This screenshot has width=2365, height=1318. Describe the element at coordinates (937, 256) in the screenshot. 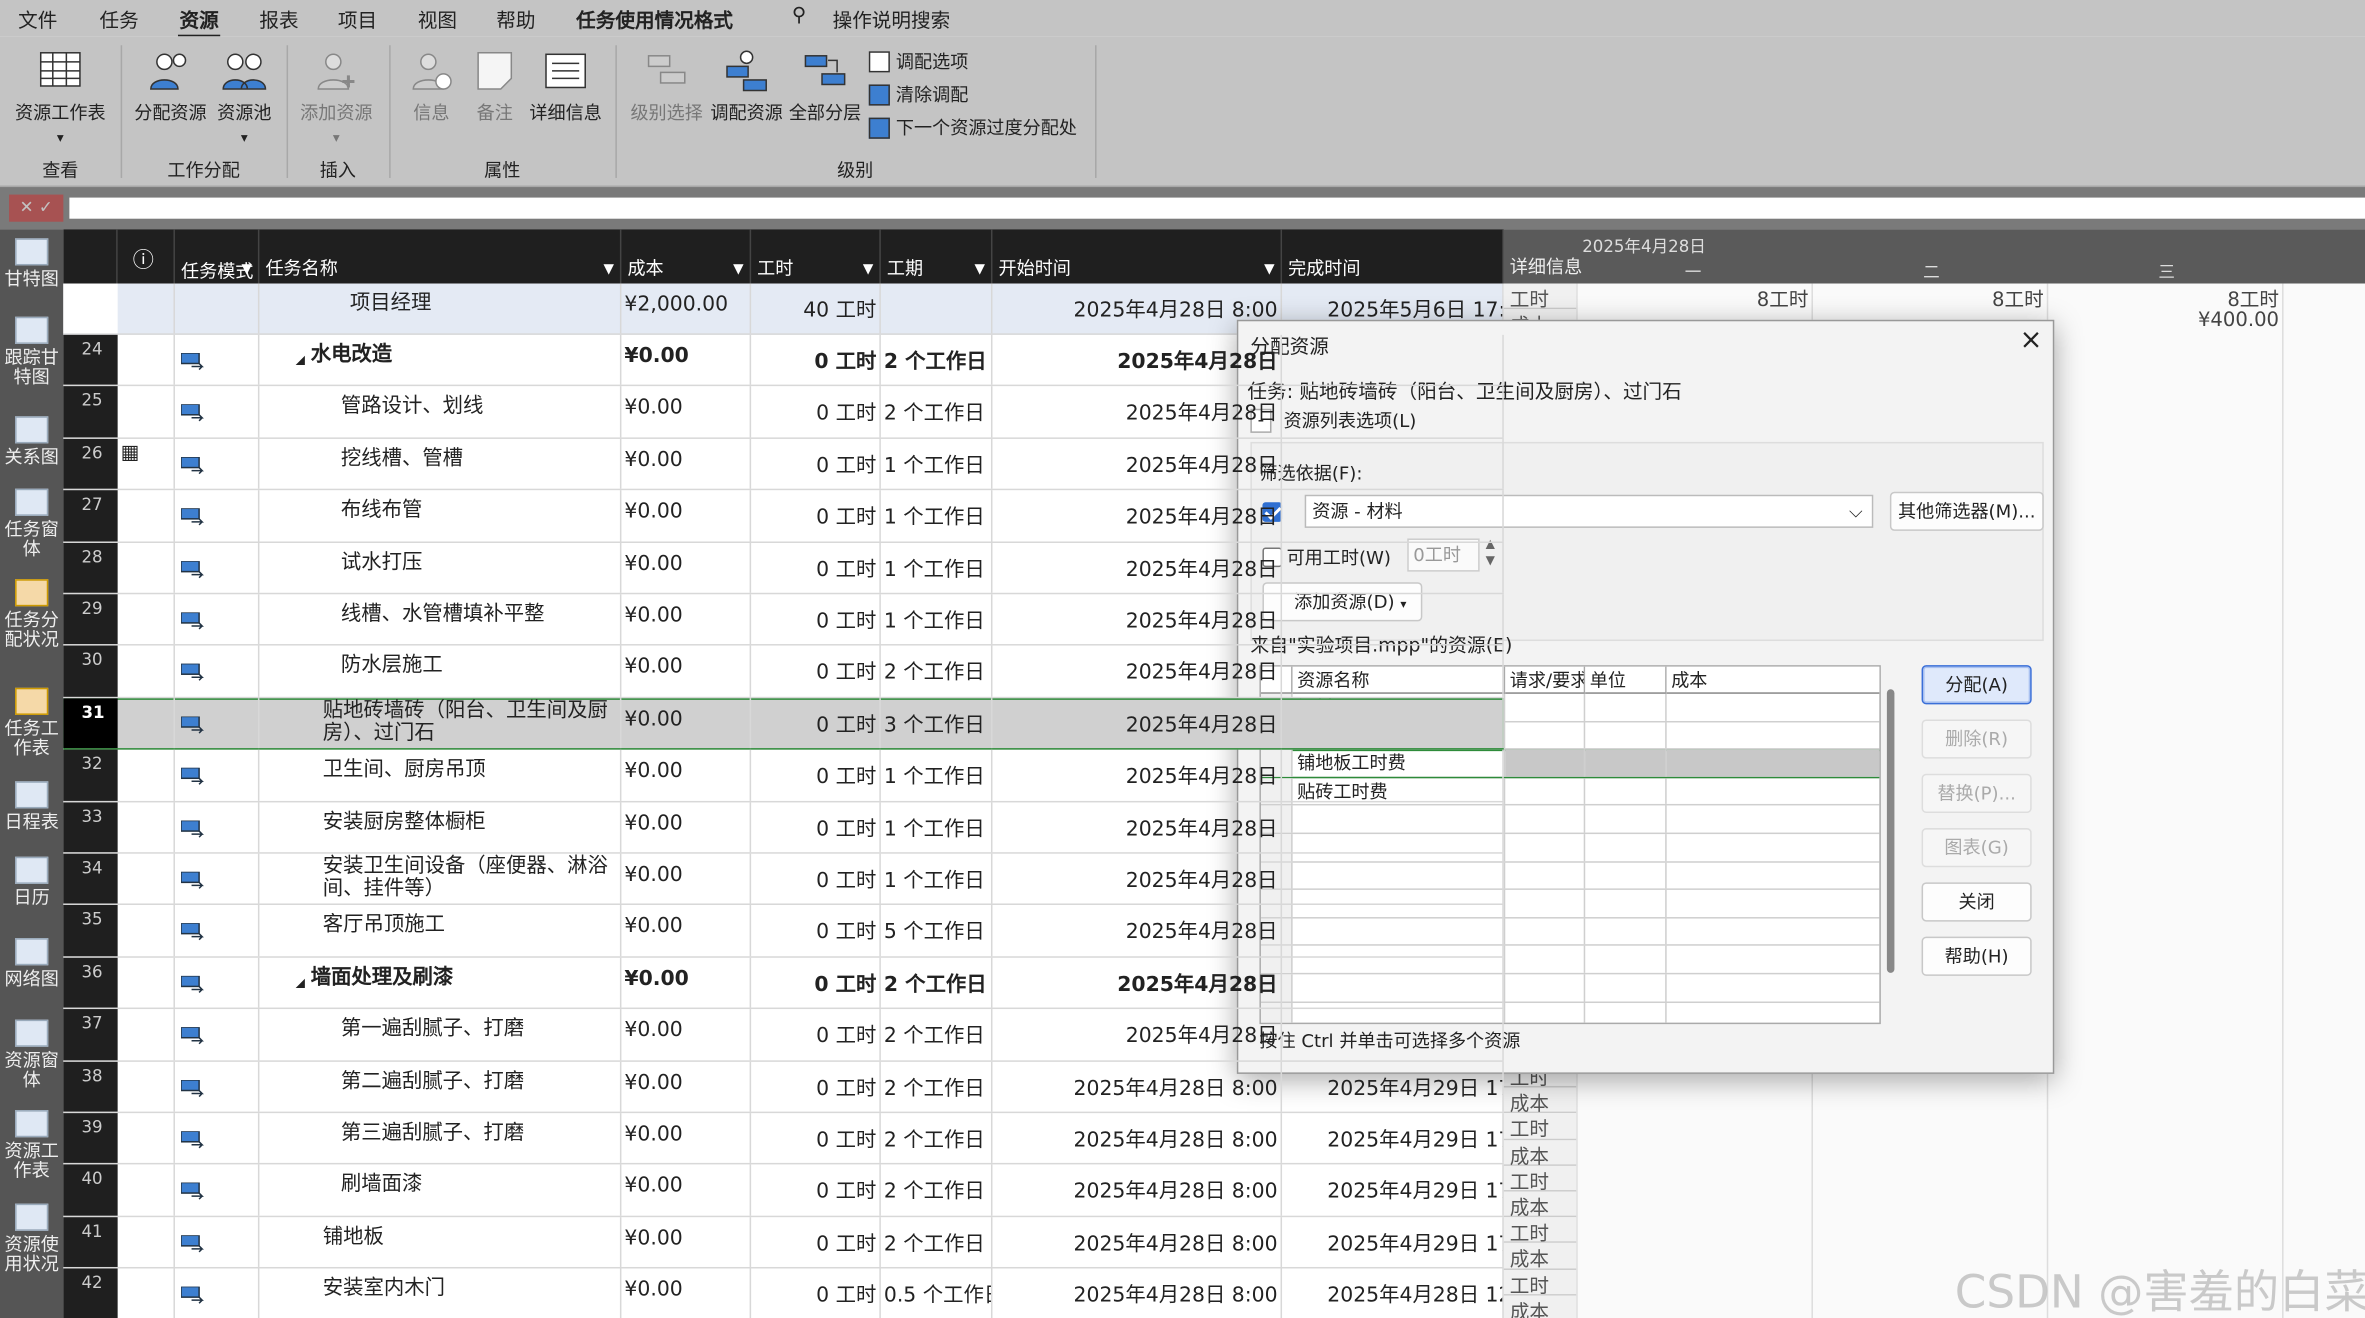

I see `column-header-duration: 工期 ▼` at that location.